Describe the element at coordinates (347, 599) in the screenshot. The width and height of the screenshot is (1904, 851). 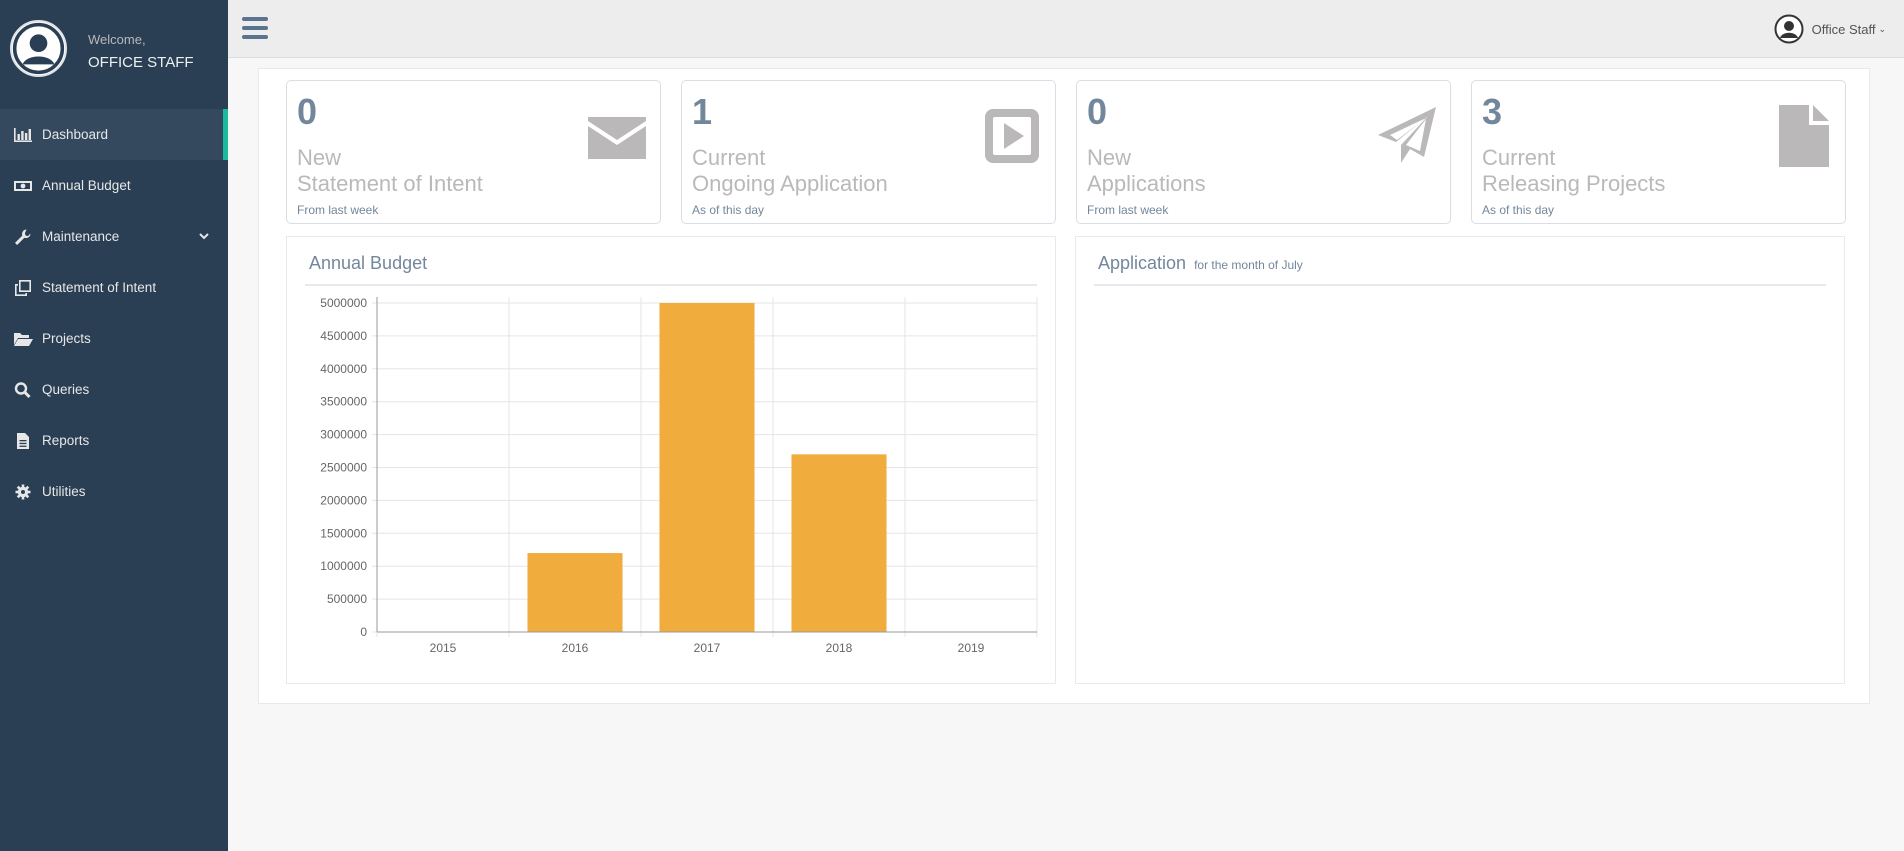
I see `y-tick-label: 500000` at that location.